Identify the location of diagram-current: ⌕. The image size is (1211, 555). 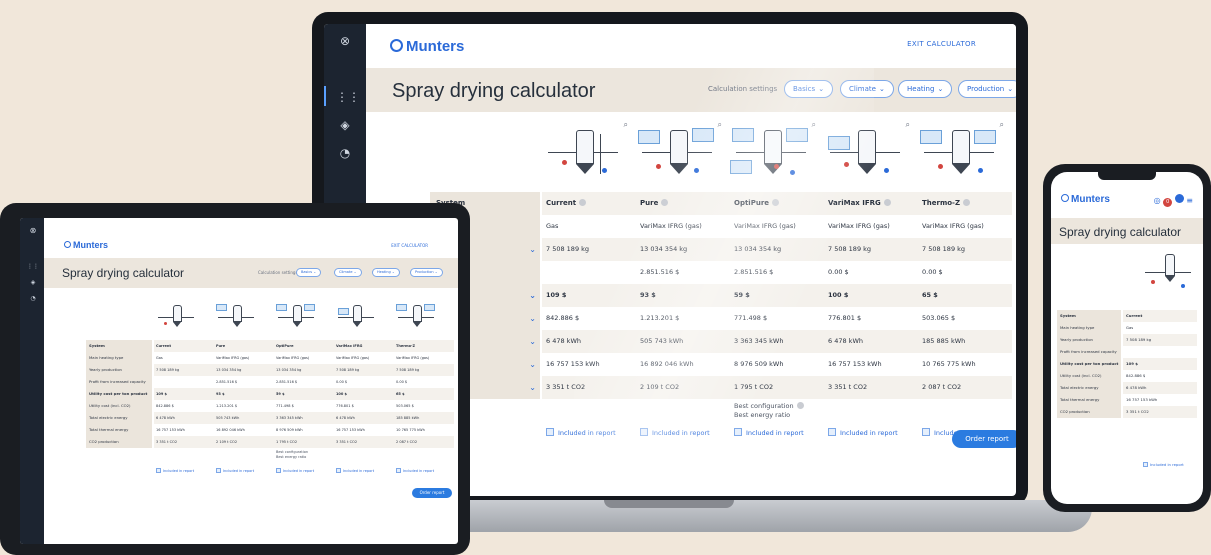
(585, 152).